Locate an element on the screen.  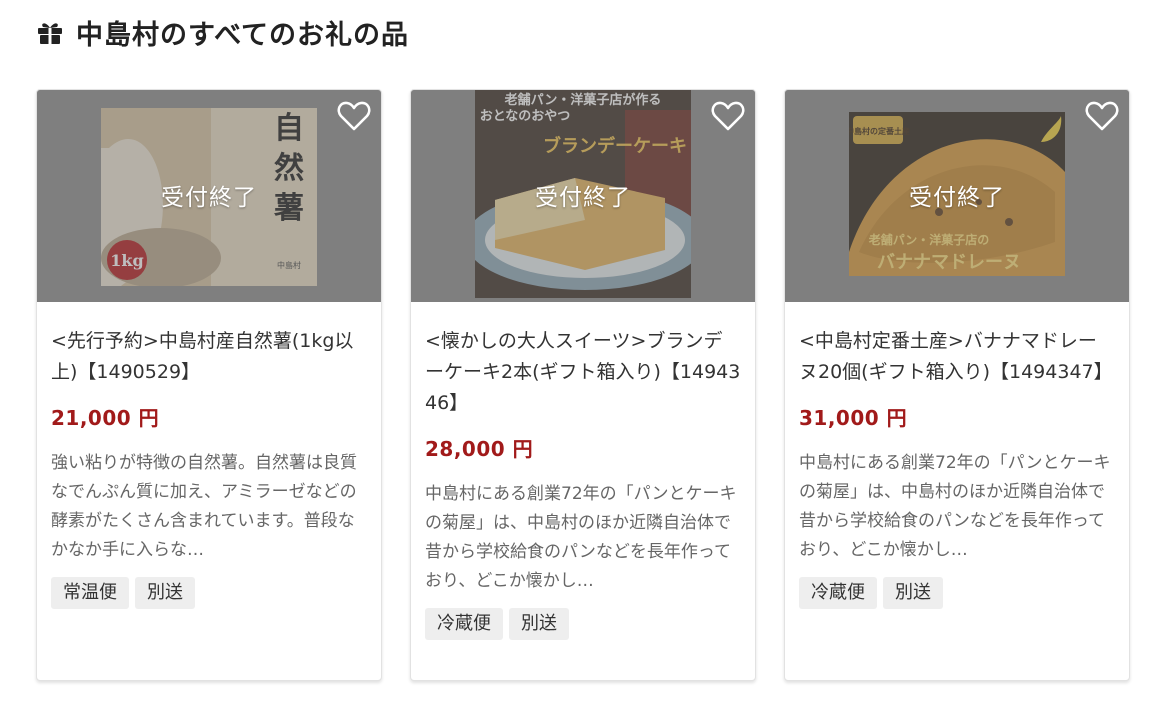
product-price: 28,000 円 is located at coordinates (479, 449).